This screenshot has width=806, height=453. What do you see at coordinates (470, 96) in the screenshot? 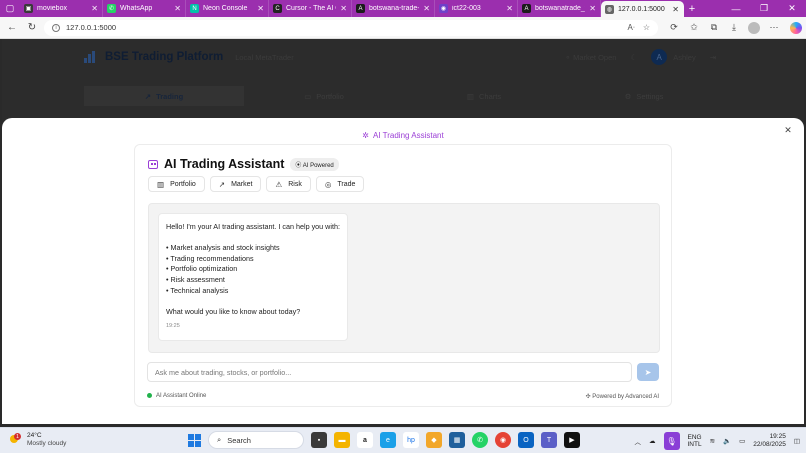
I see `bar-chart-icon: ▥` at bounding box center [470, 96].